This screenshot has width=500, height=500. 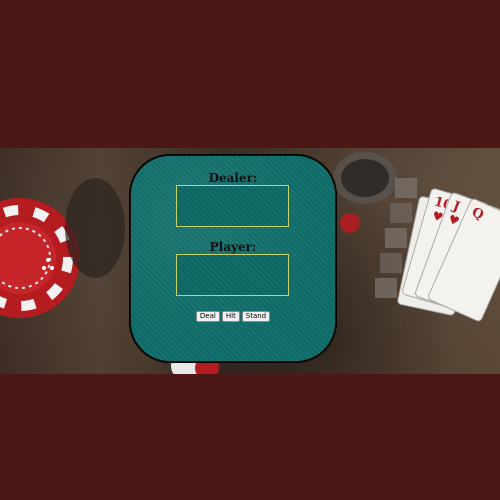 I want to click on dealer-hand-area, so click(x=232, y=206).